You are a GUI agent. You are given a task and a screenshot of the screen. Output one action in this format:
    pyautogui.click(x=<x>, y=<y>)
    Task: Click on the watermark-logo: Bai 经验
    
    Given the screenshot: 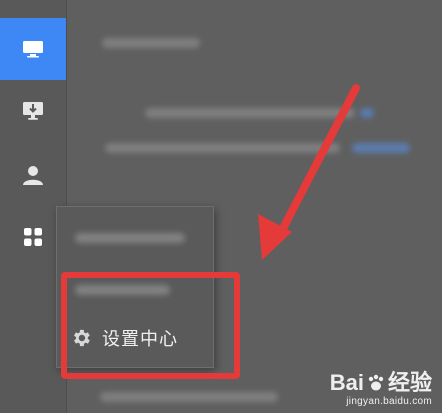 What is the action you would take?
    pyautogui.click(x=381, y=383)
    